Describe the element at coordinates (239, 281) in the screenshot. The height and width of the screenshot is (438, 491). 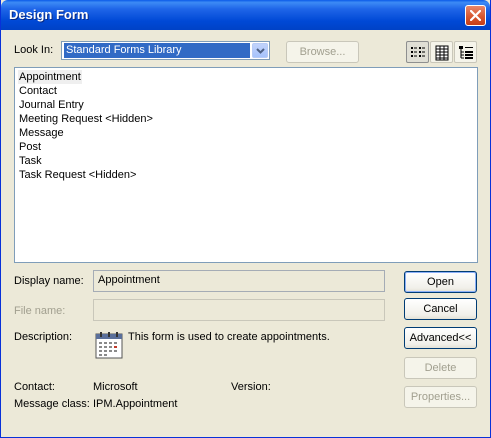
I see `display-name-field: Appointment` at that location.